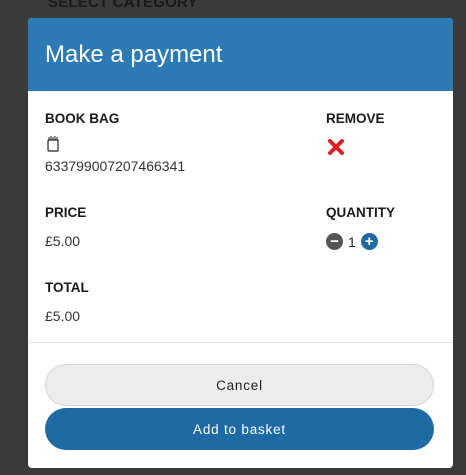 The width and height of the screenshot is (466, 475). What do you see at coordinates (239, 385) in the screenshot?
I see `cancel-button: Cancel` at bounding box center [239, 385].